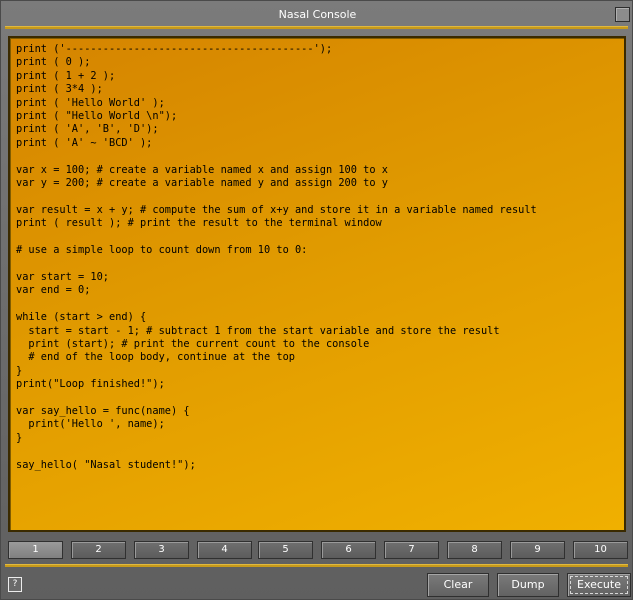  Describe the element at coordinates (528, 585) in the screenshot. I see `dump-button: Dump` at that location.